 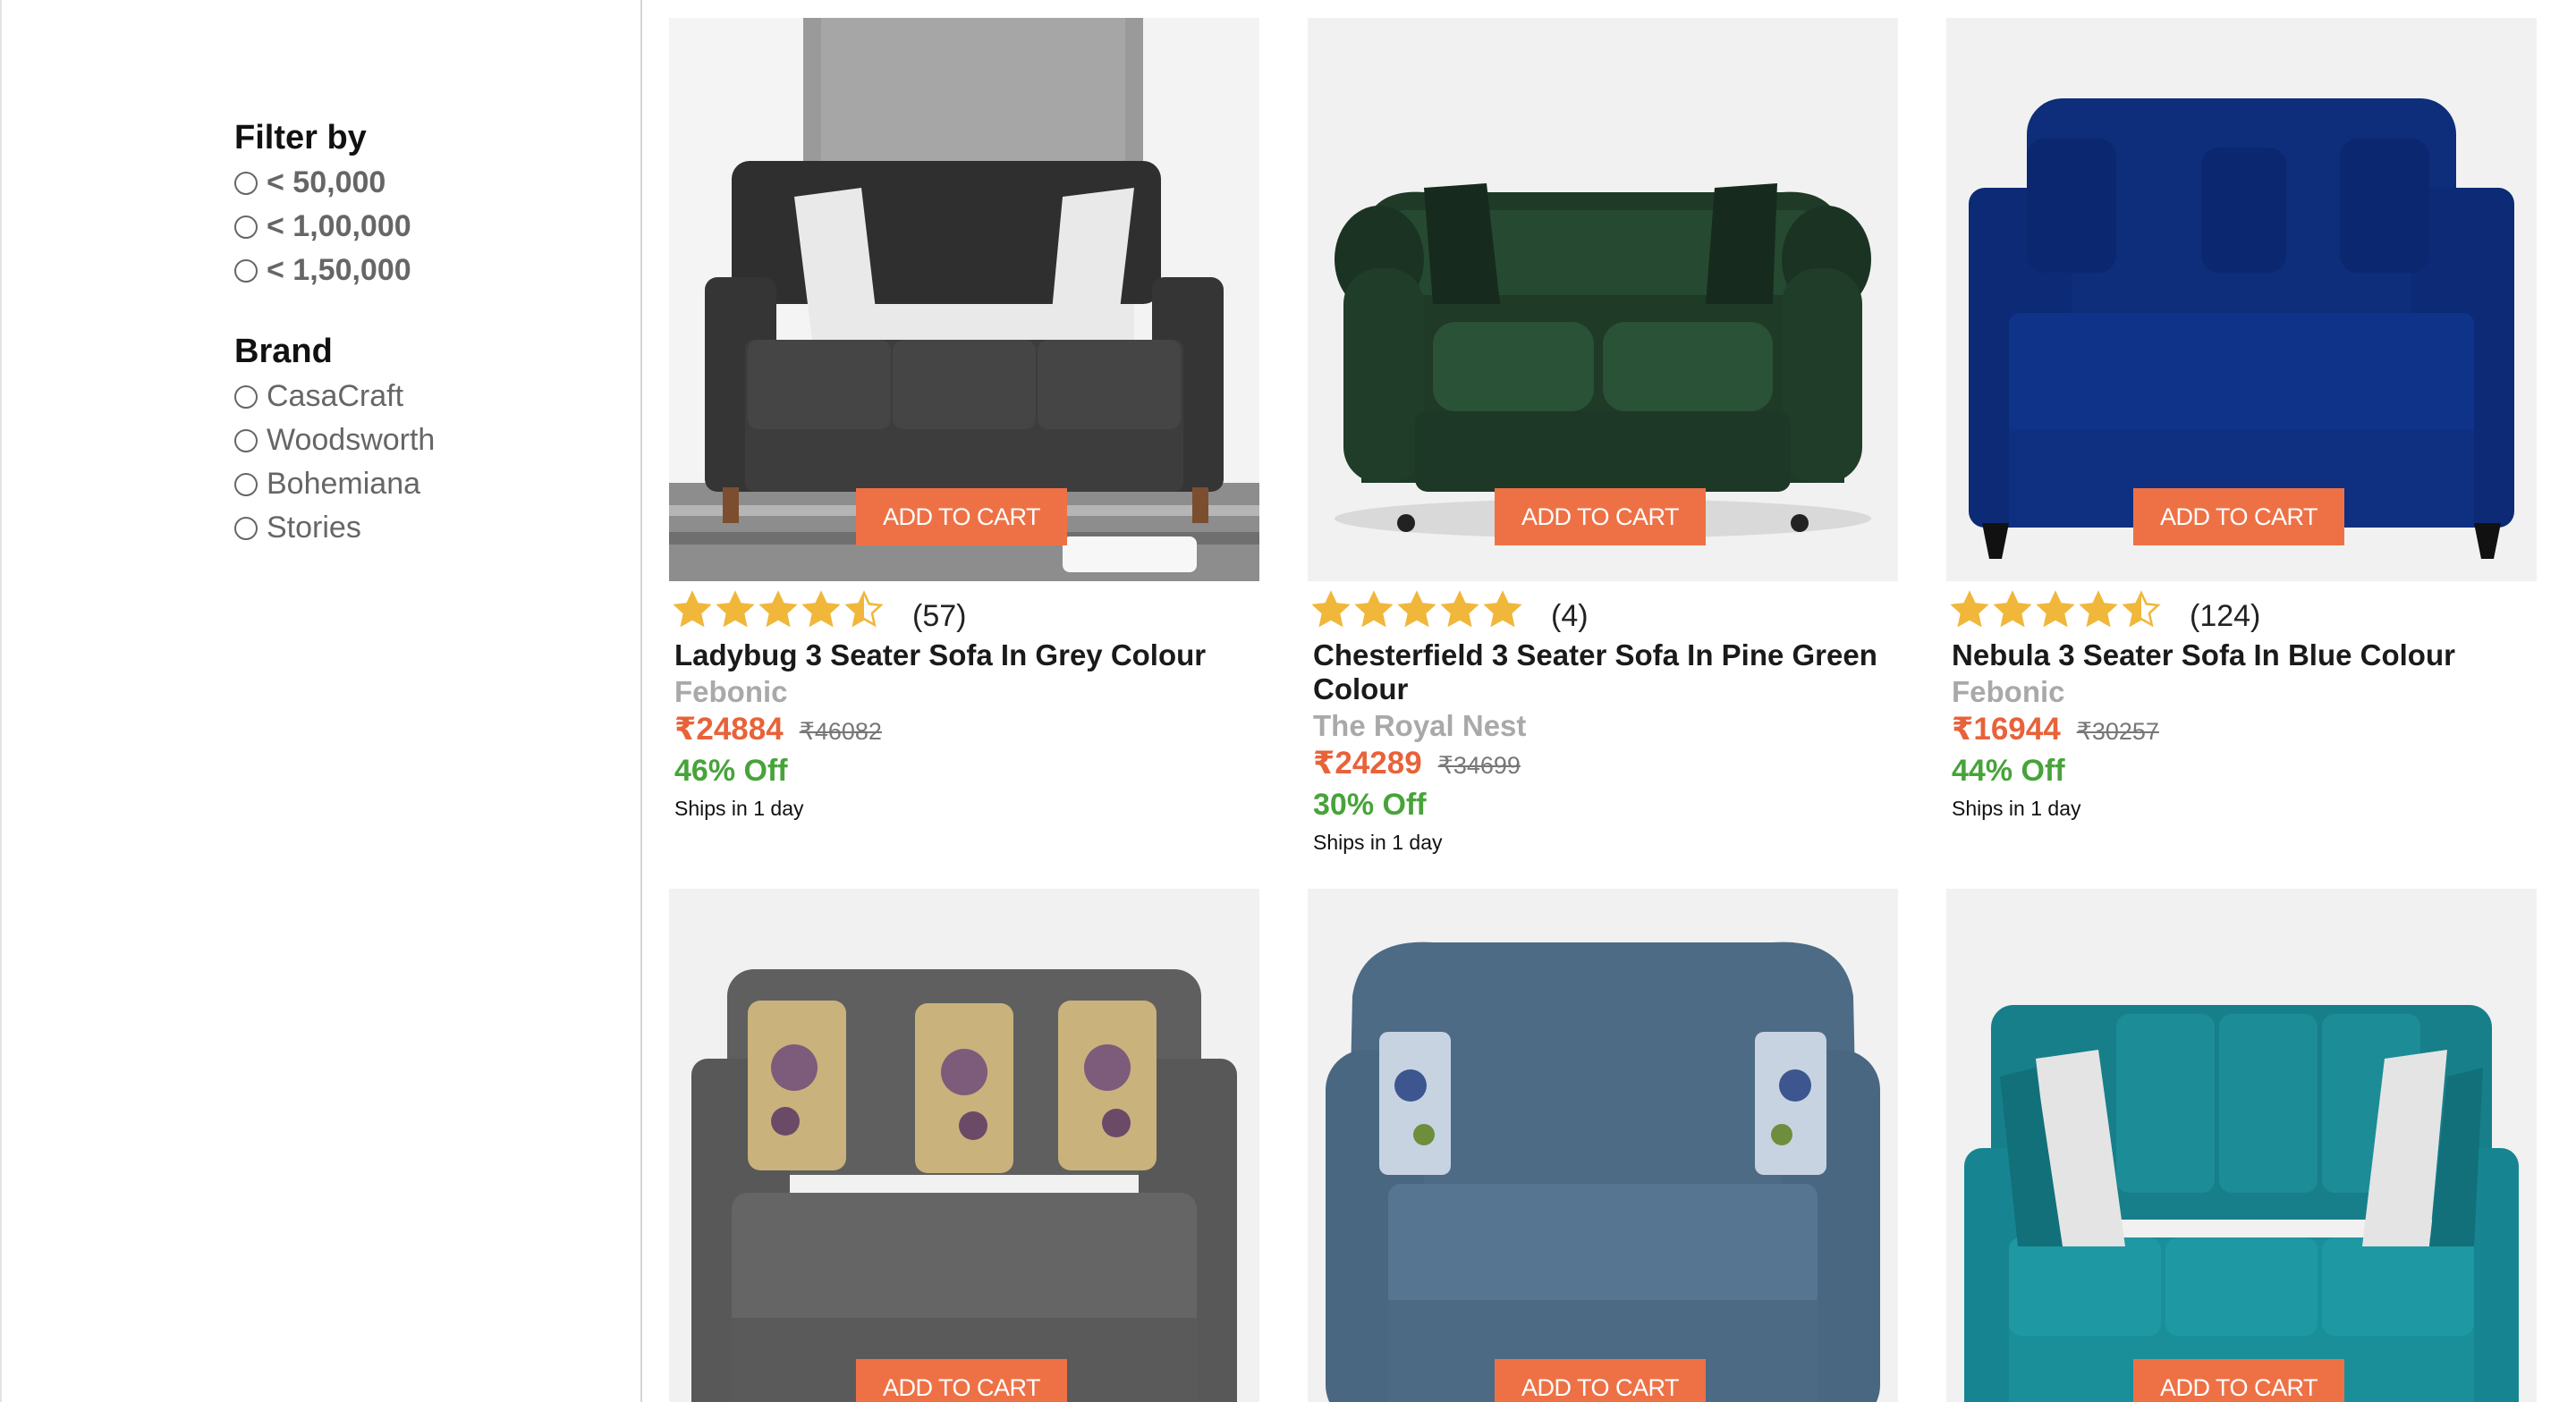 I want to click on brand-option-label: Woodsworth, so click(x=351, y=440).